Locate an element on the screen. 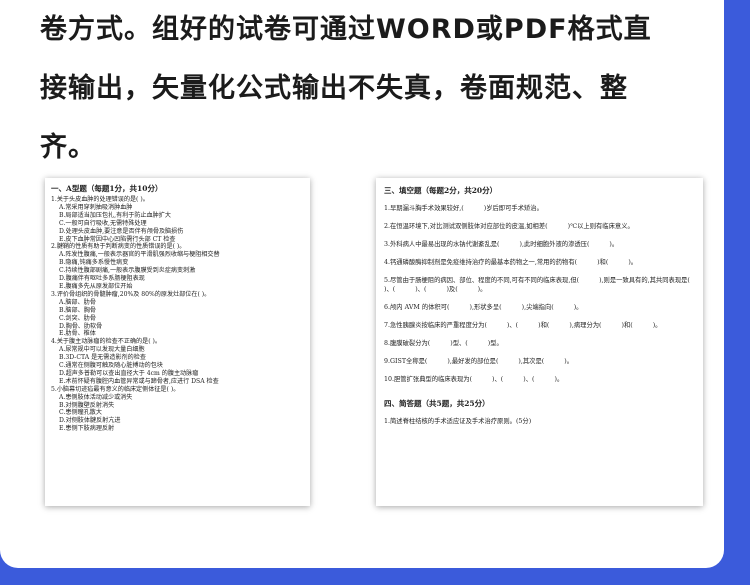 Image resolution: width=750 pixels, height=585 pixels. intro-line: 齐。 is located at coordinates (68, 147).